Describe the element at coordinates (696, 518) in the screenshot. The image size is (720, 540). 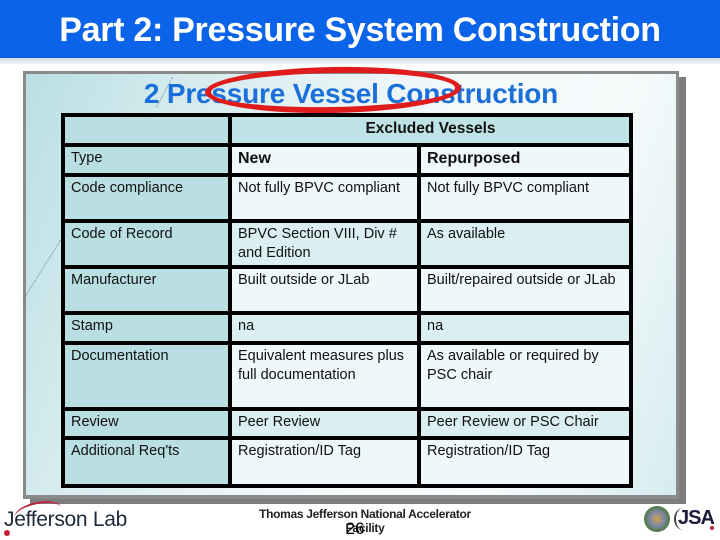
I see `jsa-logo: JSA` at that location.